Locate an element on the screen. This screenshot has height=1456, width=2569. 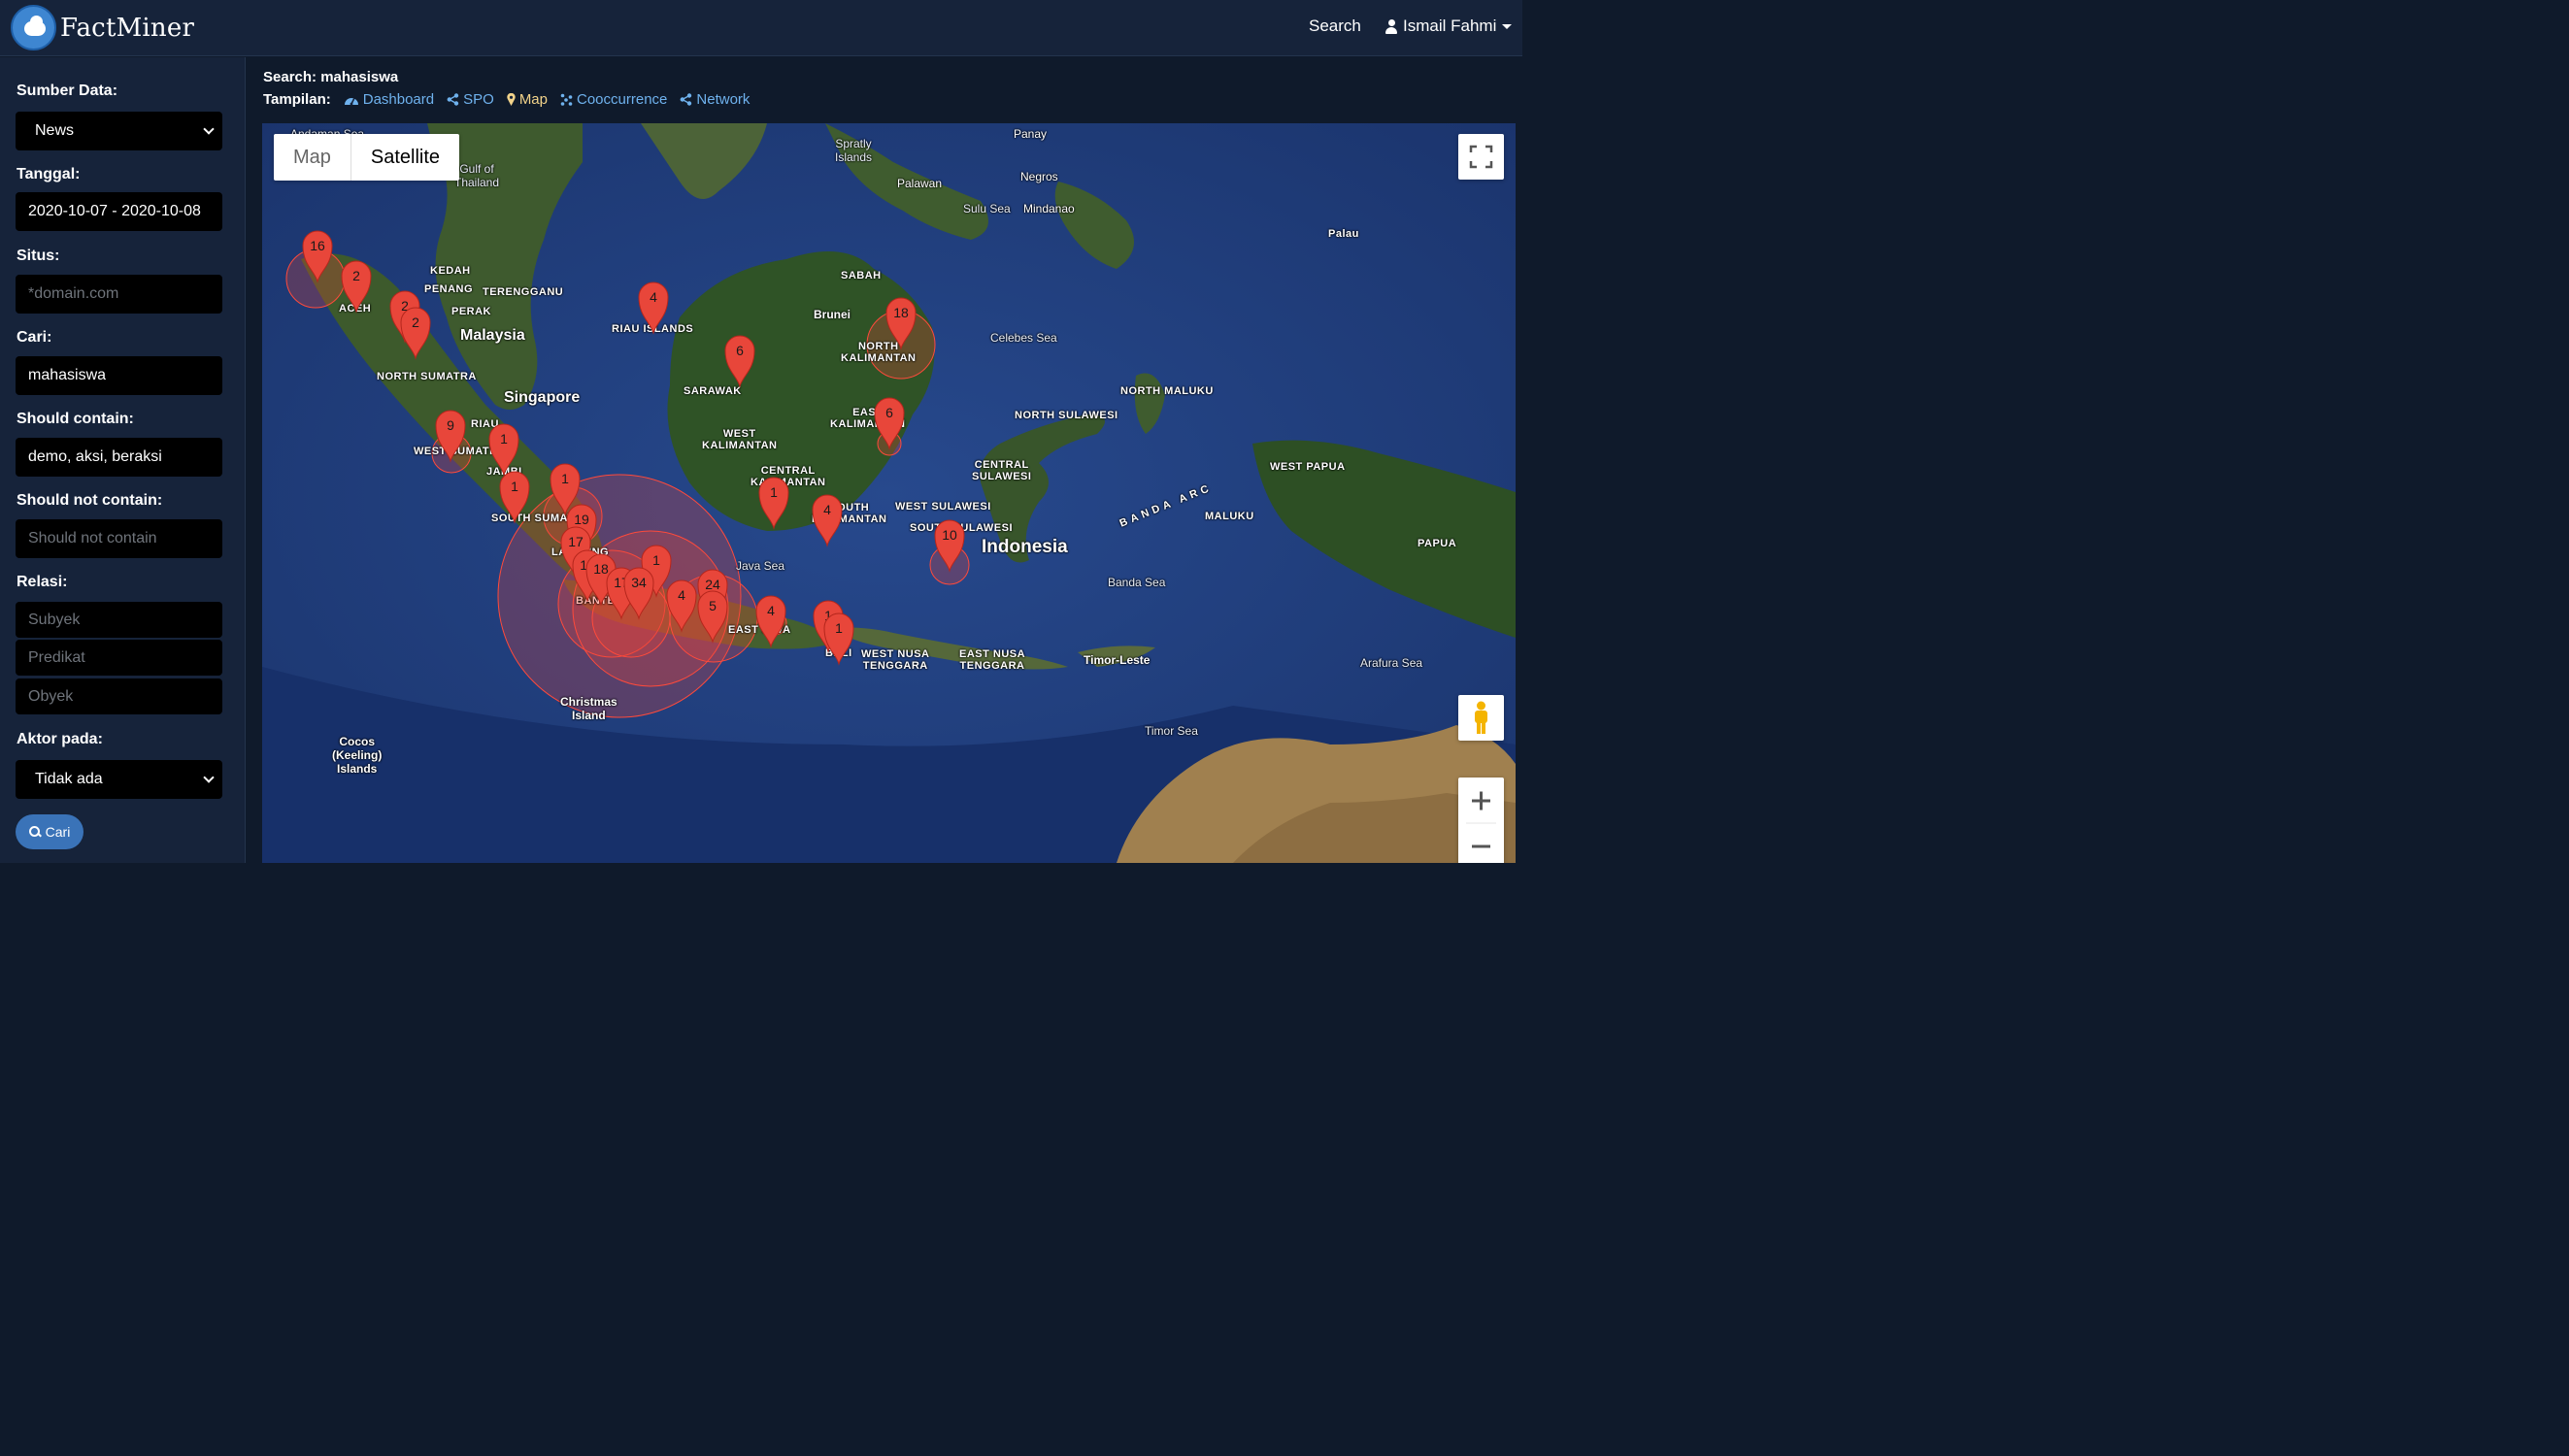
zoom-in-icon is located at coordinates (1481, 820).